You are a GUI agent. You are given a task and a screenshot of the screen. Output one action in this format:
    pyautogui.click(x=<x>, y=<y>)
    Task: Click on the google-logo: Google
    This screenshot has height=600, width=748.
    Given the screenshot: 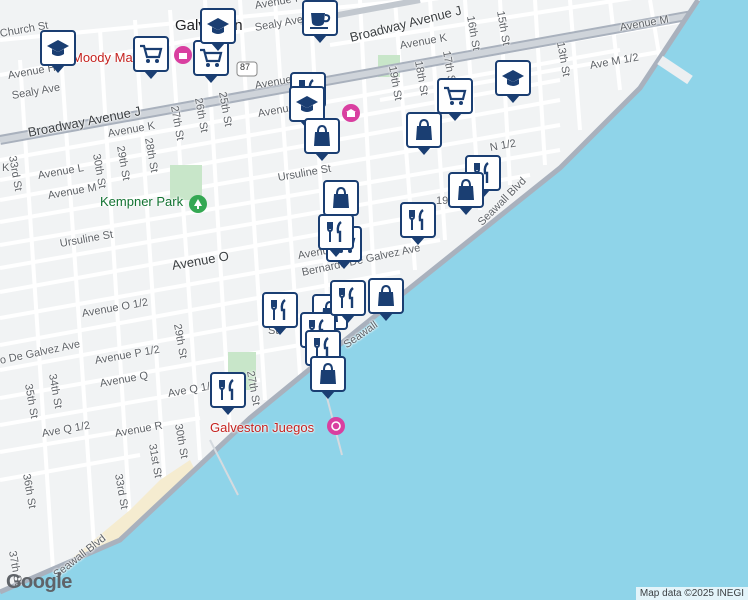 What is the action you would take?
    pyautogui.click(x=39, y=582)
    